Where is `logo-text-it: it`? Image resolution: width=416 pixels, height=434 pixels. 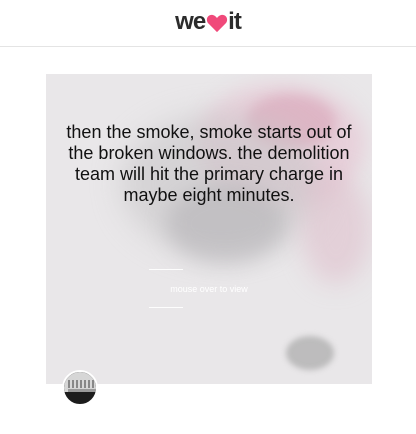
logo-text-it: it is located at coordinates (235, 21).